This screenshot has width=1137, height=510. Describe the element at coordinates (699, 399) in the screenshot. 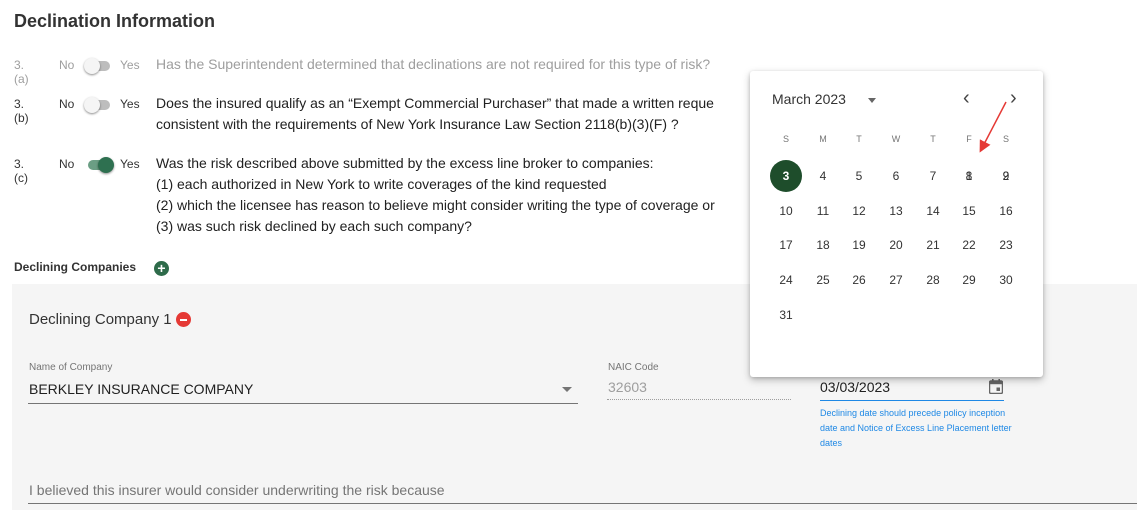

I see `naic-code-underline` at that location.